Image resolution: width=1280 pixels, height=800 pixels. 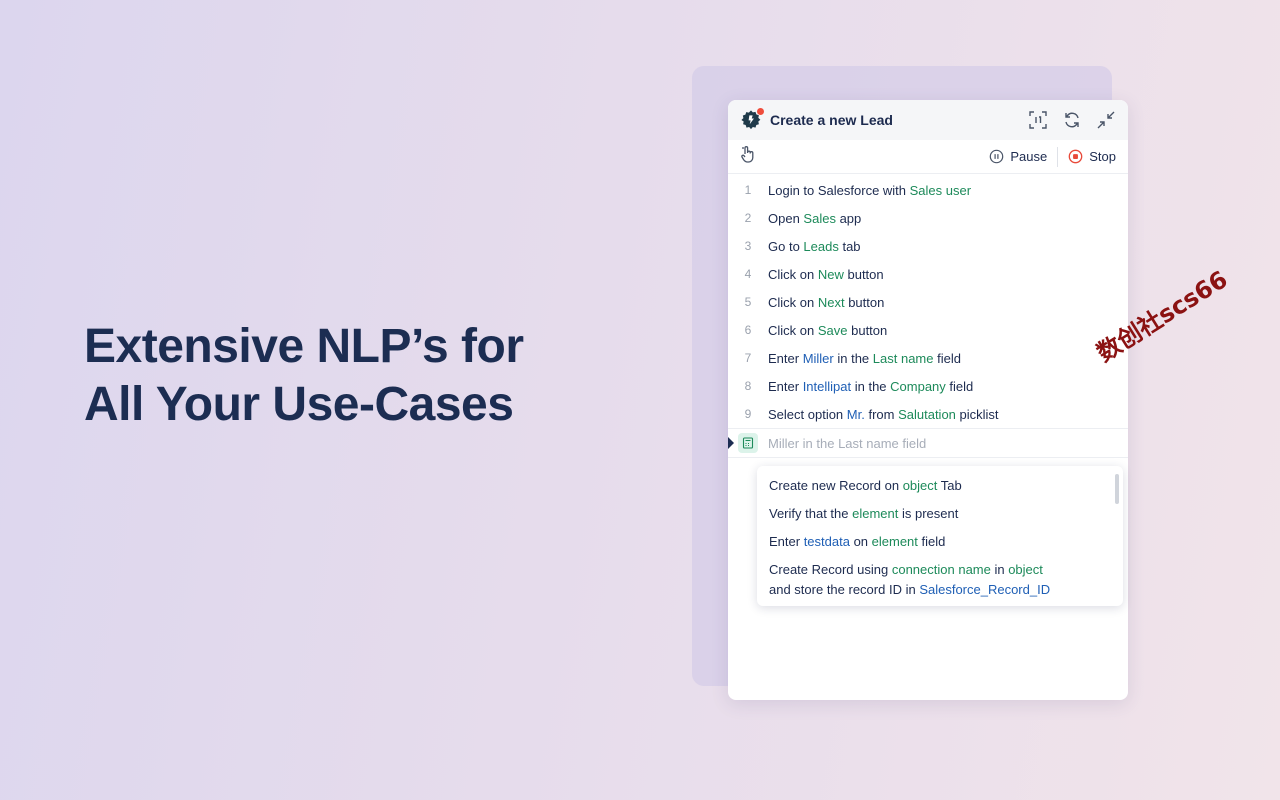 What do you see at coordinates (748, 358) in the screenshot?
I see `step-number: 7` at bounding box center [748, 358].